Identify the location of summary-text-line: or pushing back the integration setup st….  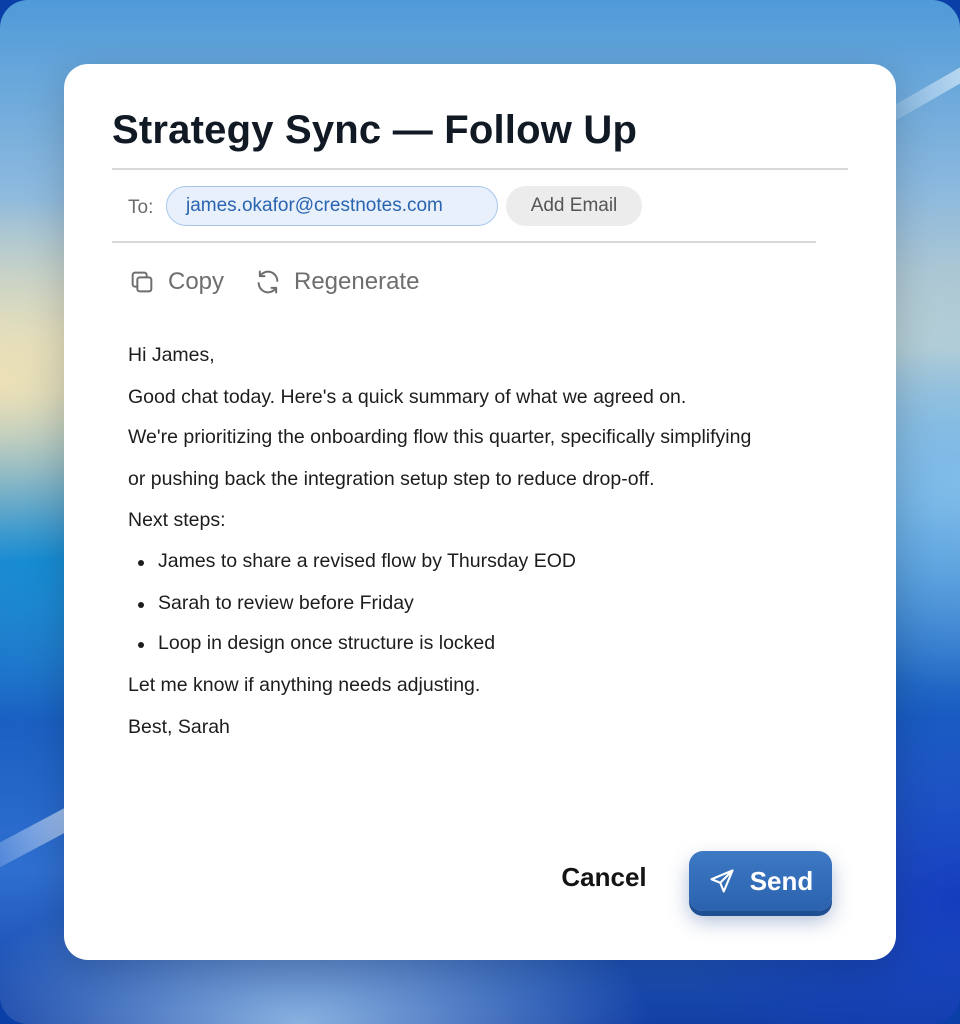
(391, 479).